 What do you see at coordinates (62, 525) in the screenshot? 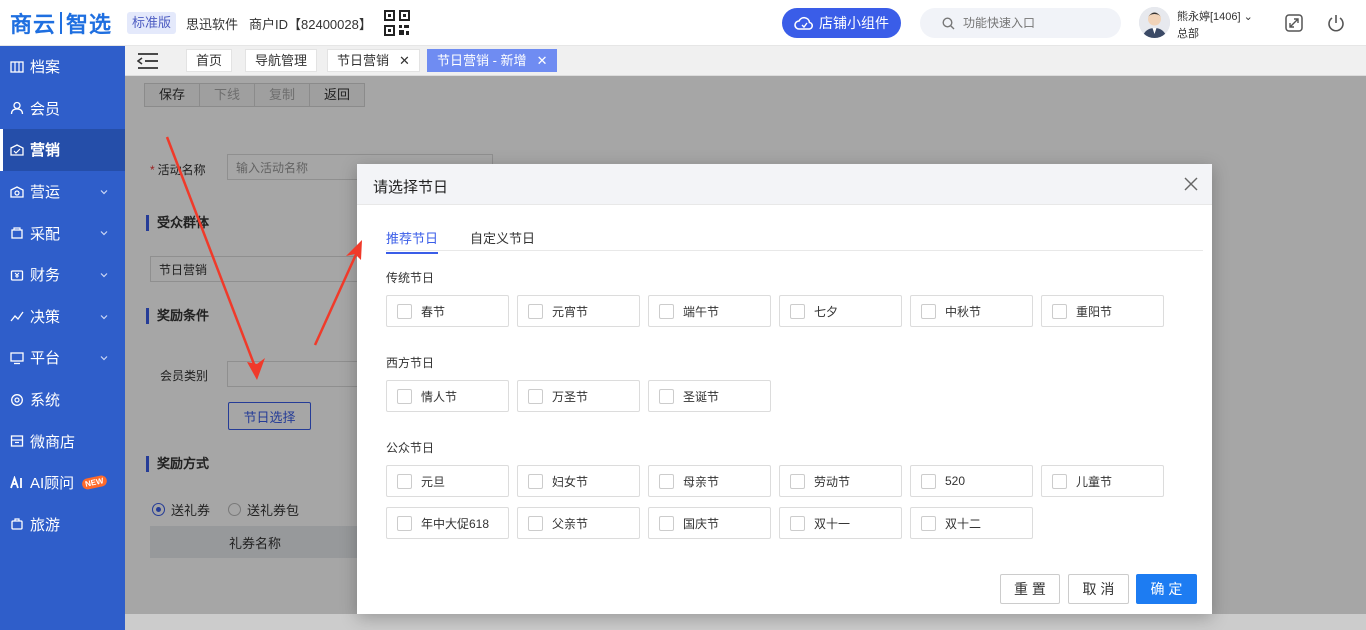
I see `sidebar-item-travel: 旅游` at bounding box center [62, 525].